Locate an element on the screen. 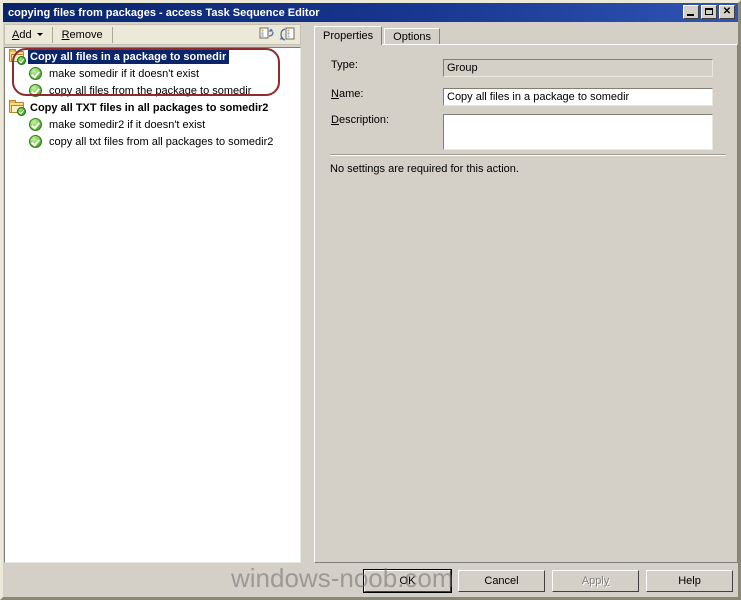 This screenshot has height=600, width=741. type-field: Group is located at coordinates (578, 68).